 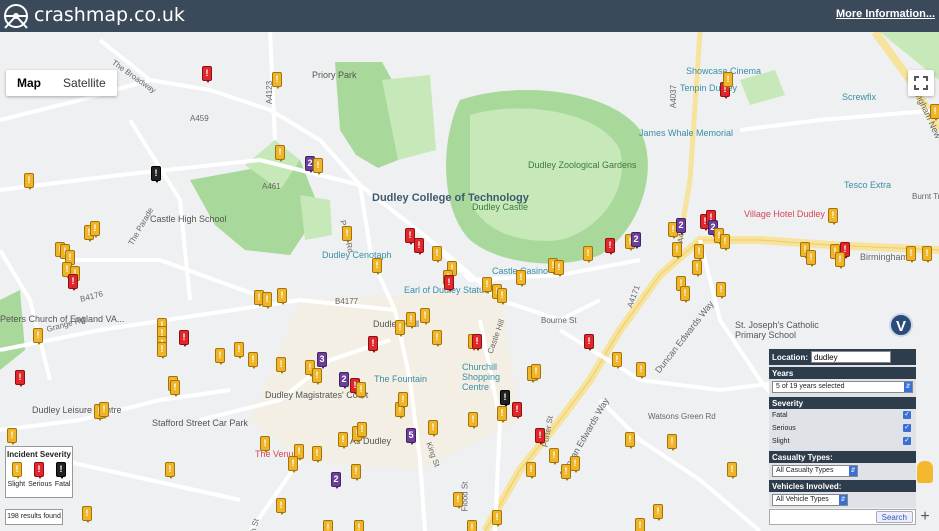 What do you see at coordinates (322, 360) in the screenshot?
I see `cluster-marker: 3` at bounding box center [322, 360].